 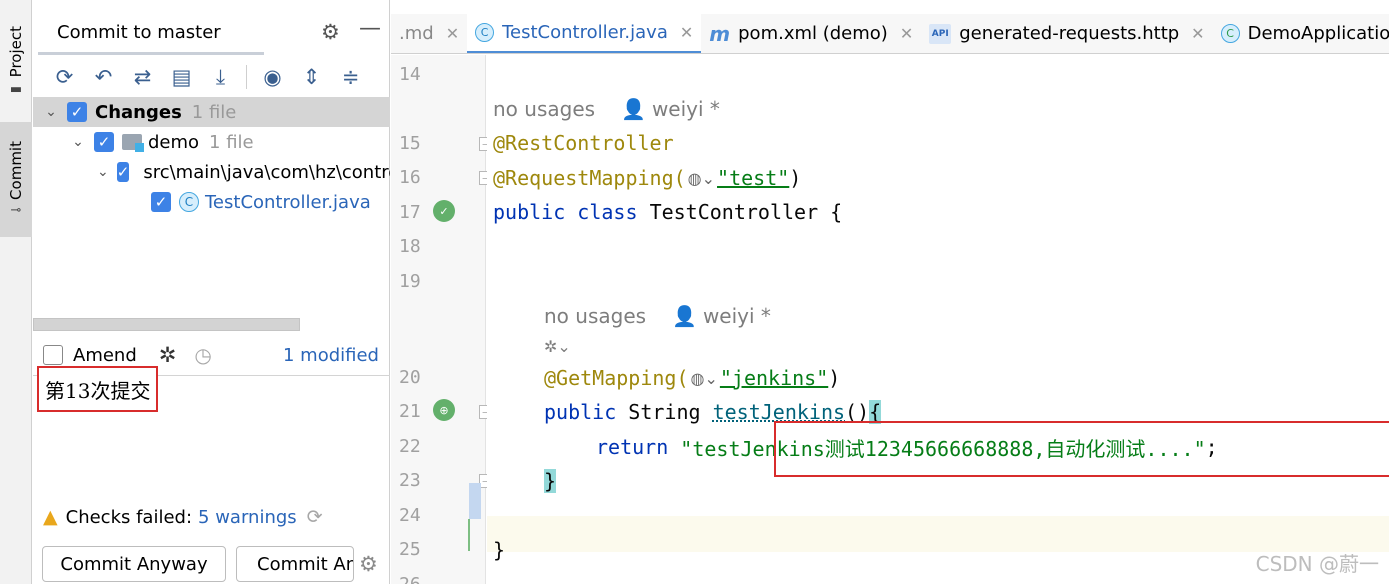 What do you see at coordinates (410, 246) in the screenshot?
I see `line-number: 18` at bounding box center [410, 246].